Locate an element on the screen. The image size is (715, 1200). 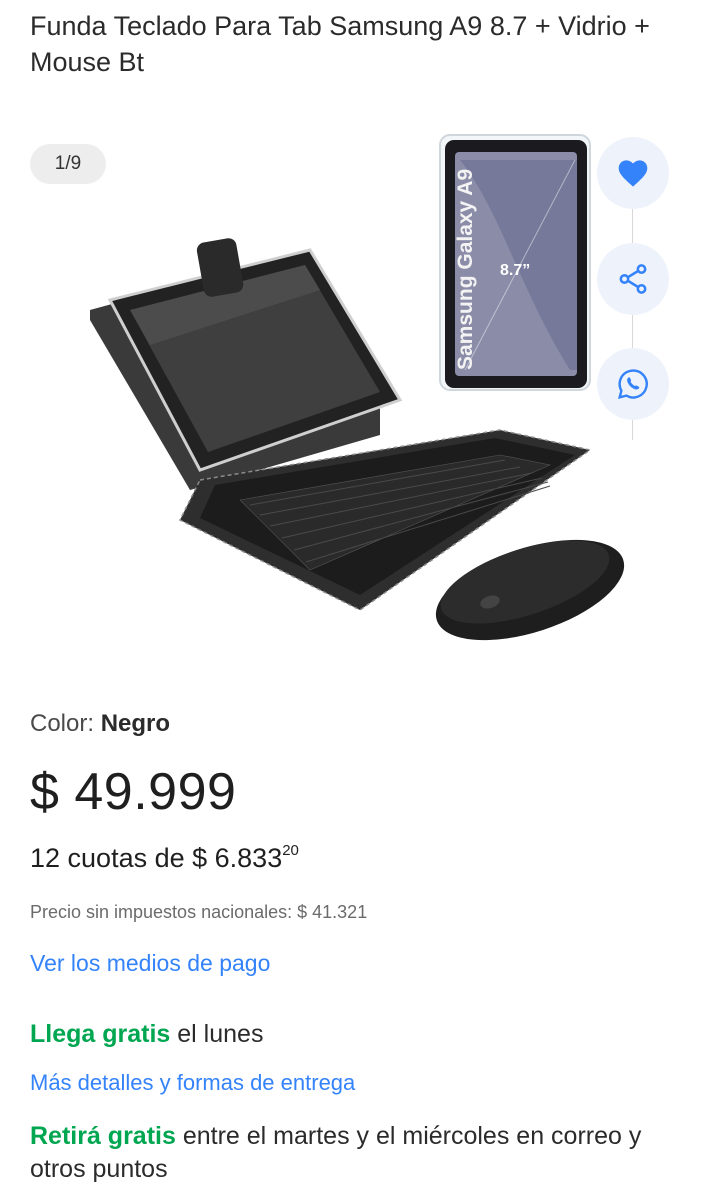
installment-cents: 20 is located at coordinates (290, 850).